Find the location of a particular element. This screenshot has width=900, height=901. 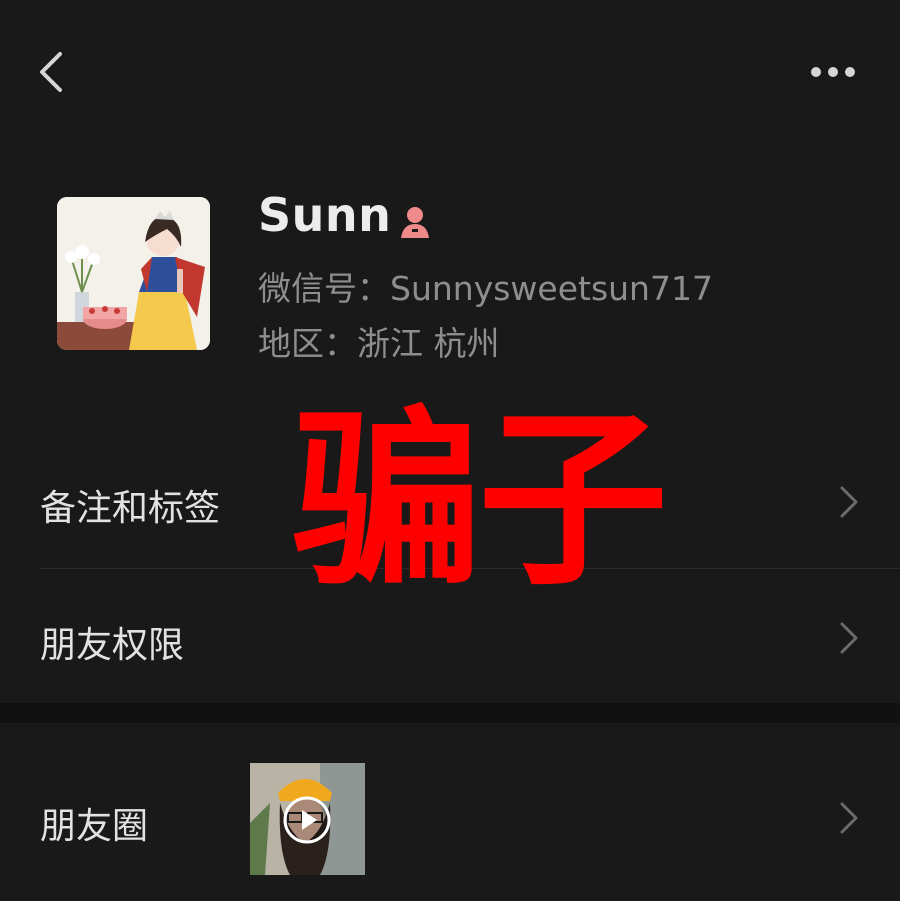

play-icon is located at coordinates (307, 820).